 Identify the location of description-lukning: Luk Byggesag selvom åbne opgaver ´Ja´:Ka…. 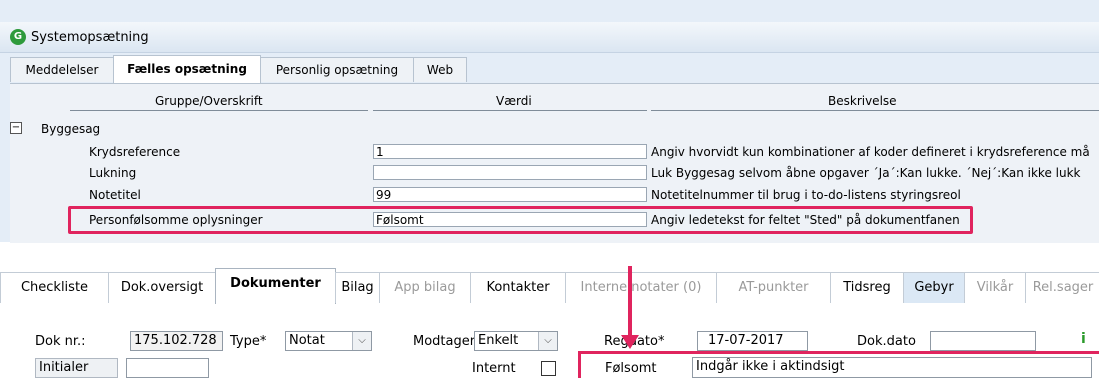
(866, 173).